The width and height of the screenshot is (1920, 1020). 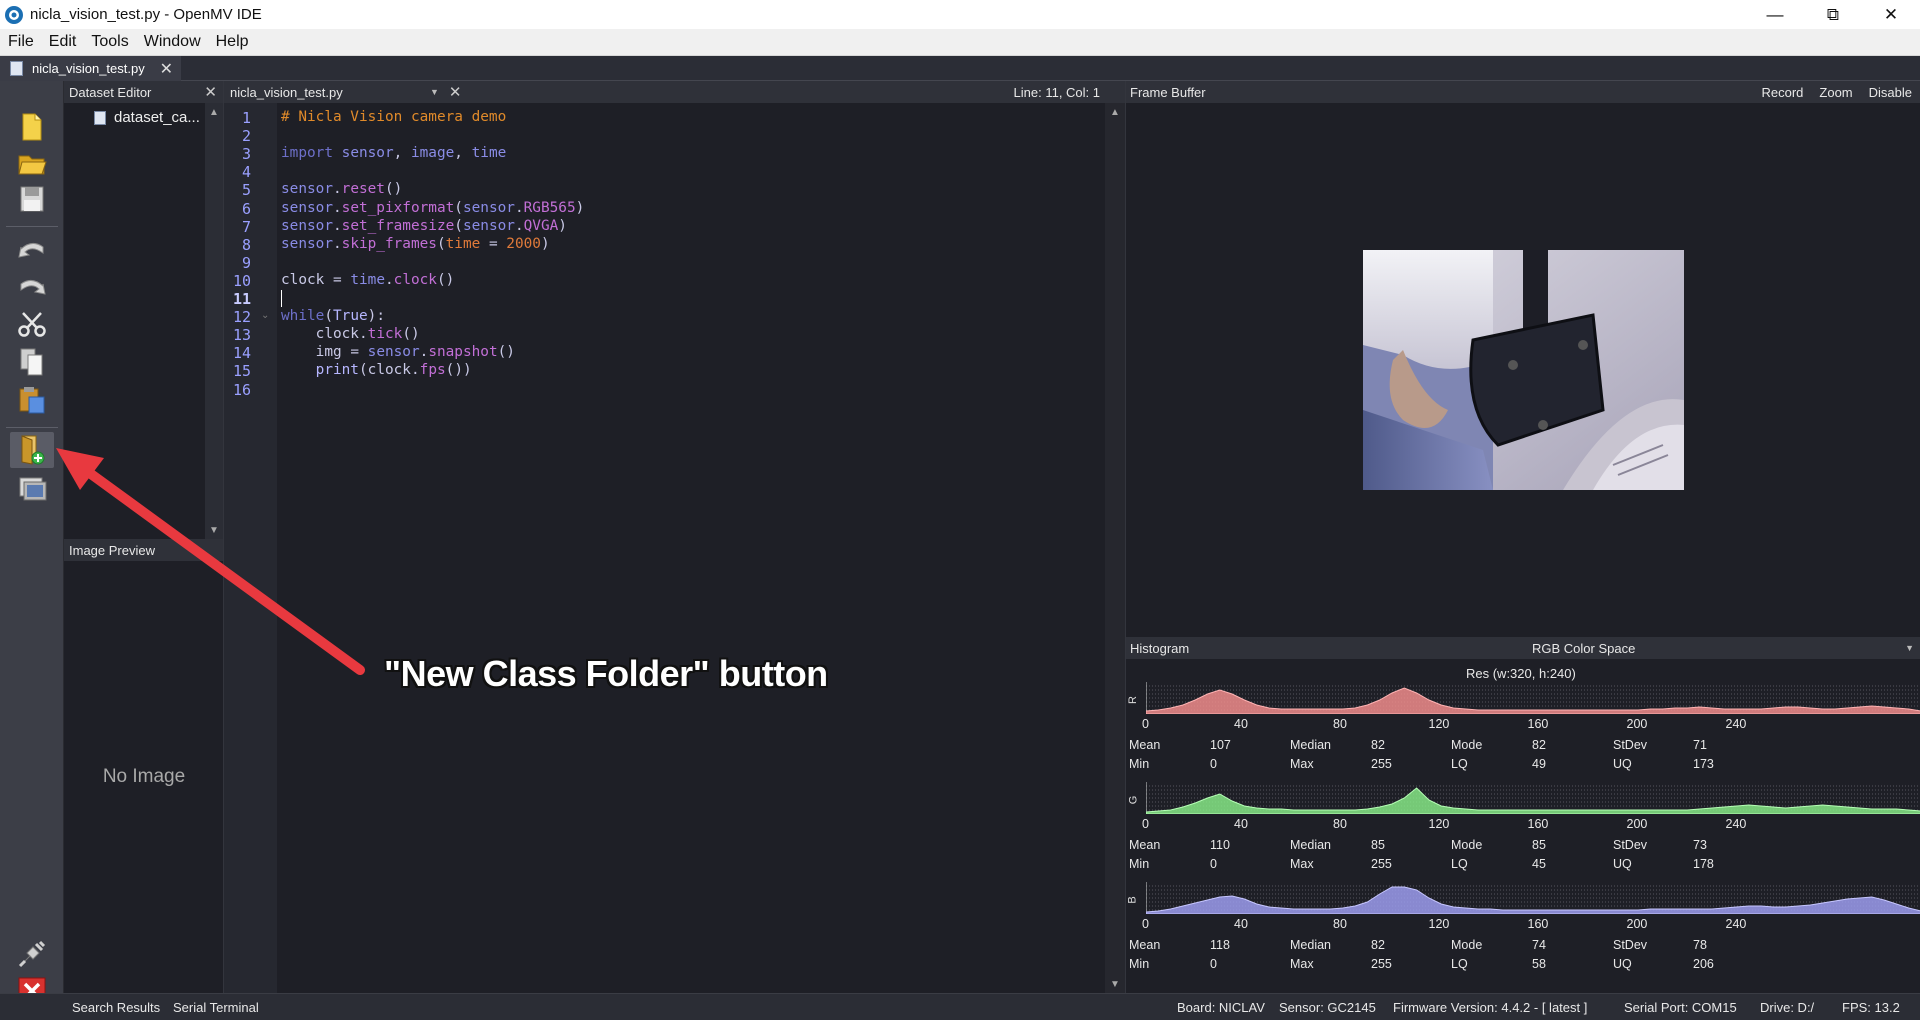 I want to click on dataset-scrollbar: ▲ ▼, so click(x=214, y=321).